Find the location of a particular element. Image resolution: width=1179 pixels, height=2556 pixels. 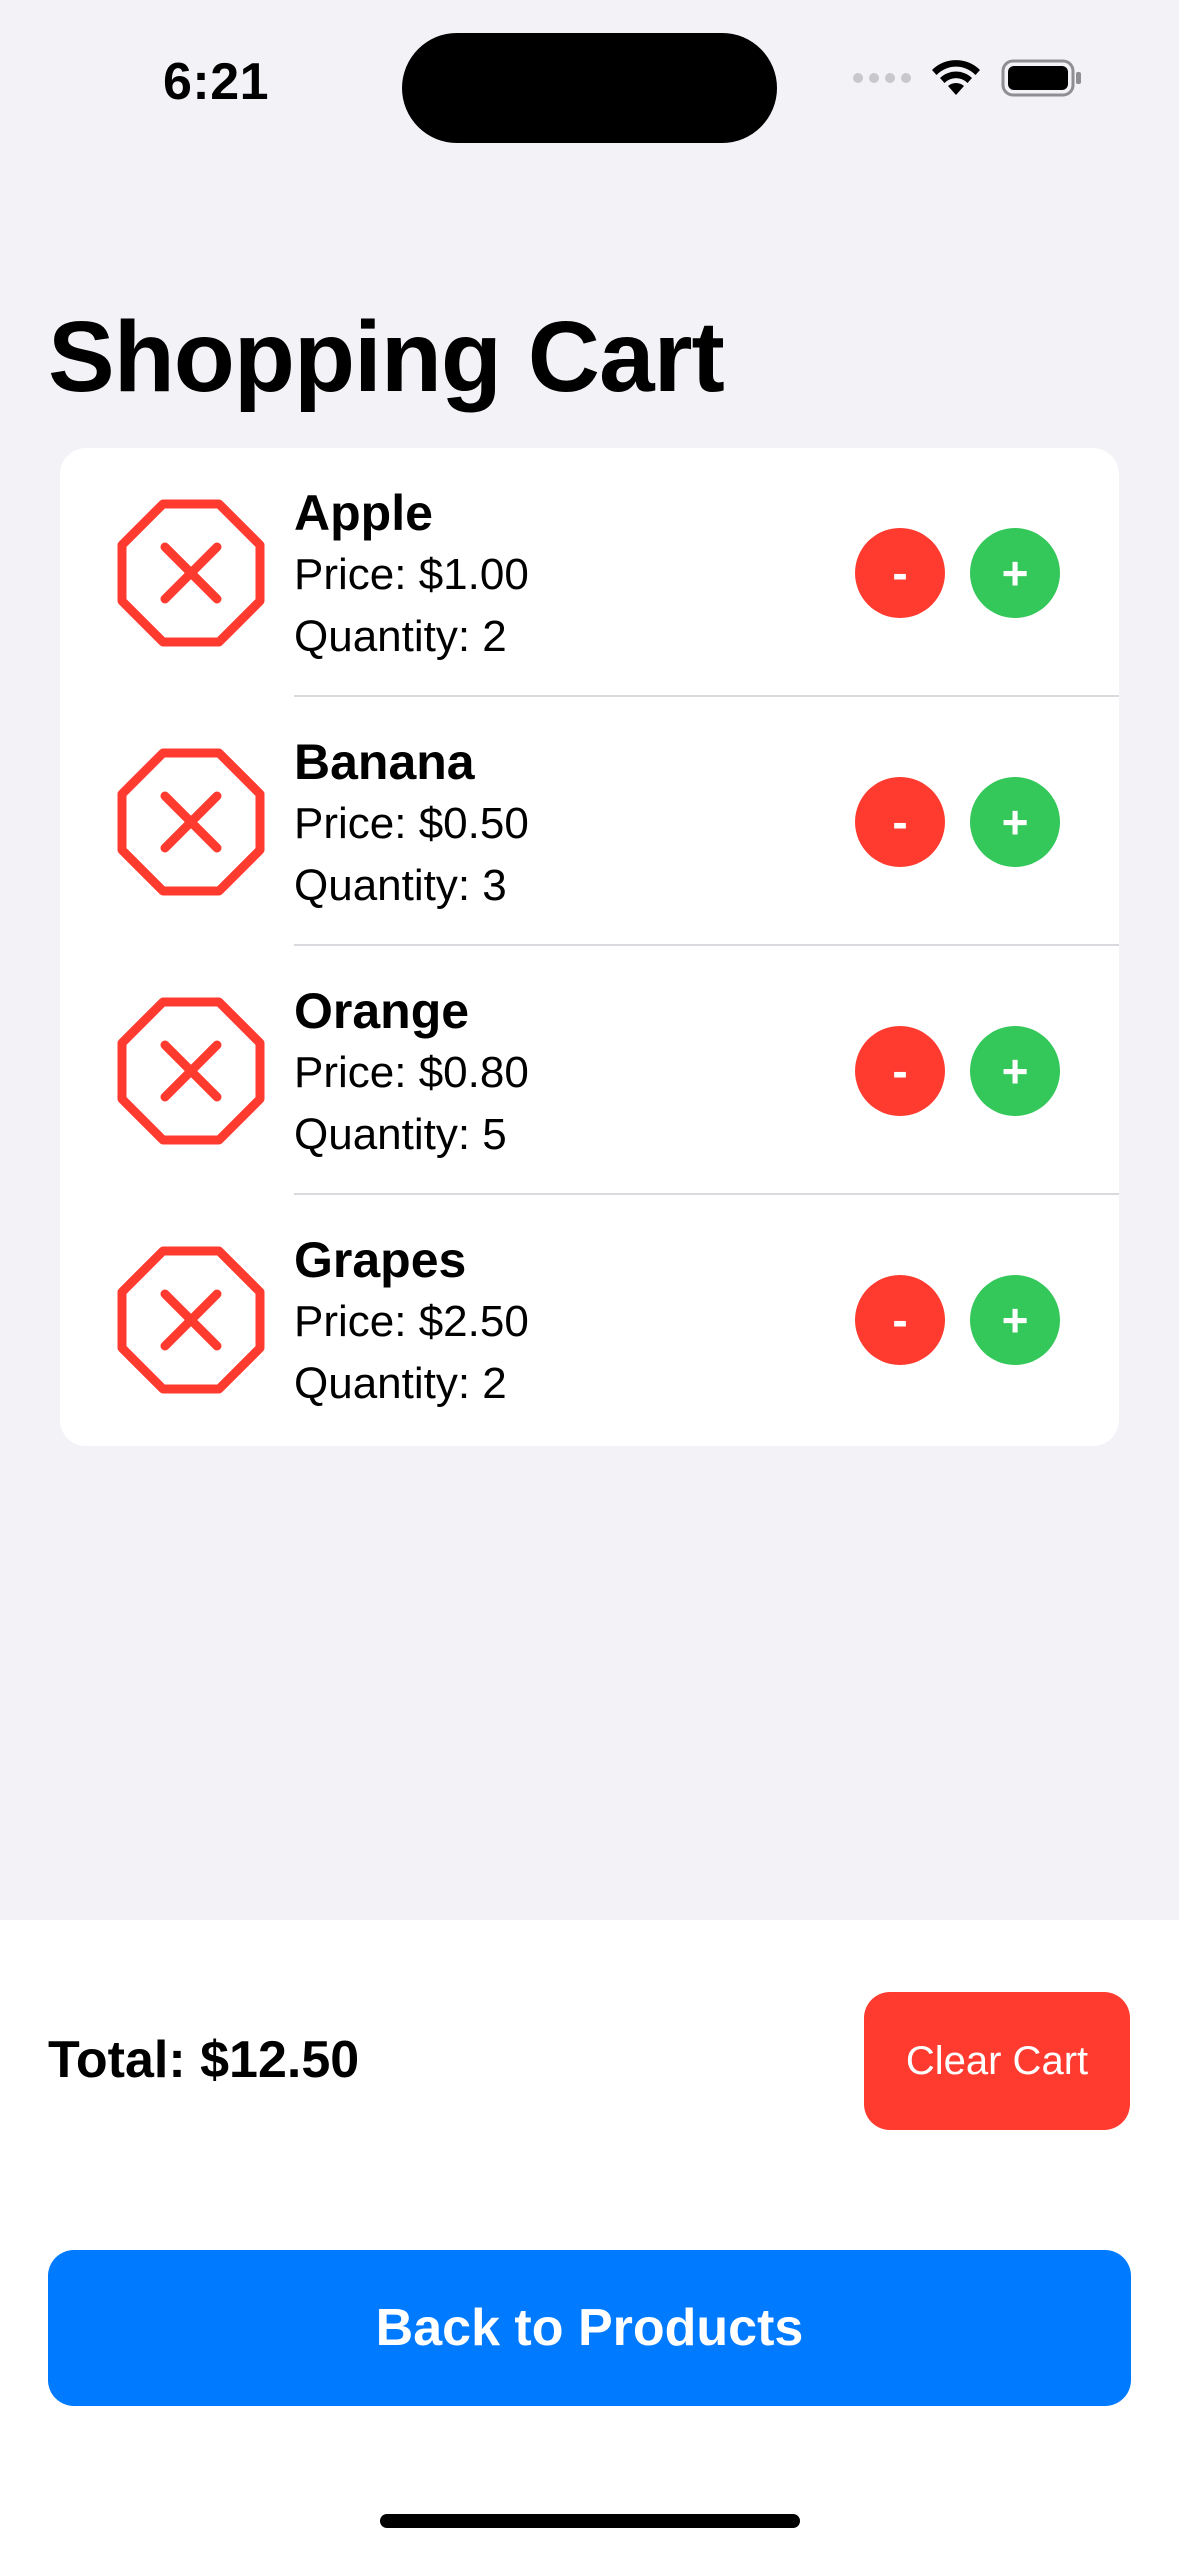

battery-icon is located at coordinates (1041, 78).